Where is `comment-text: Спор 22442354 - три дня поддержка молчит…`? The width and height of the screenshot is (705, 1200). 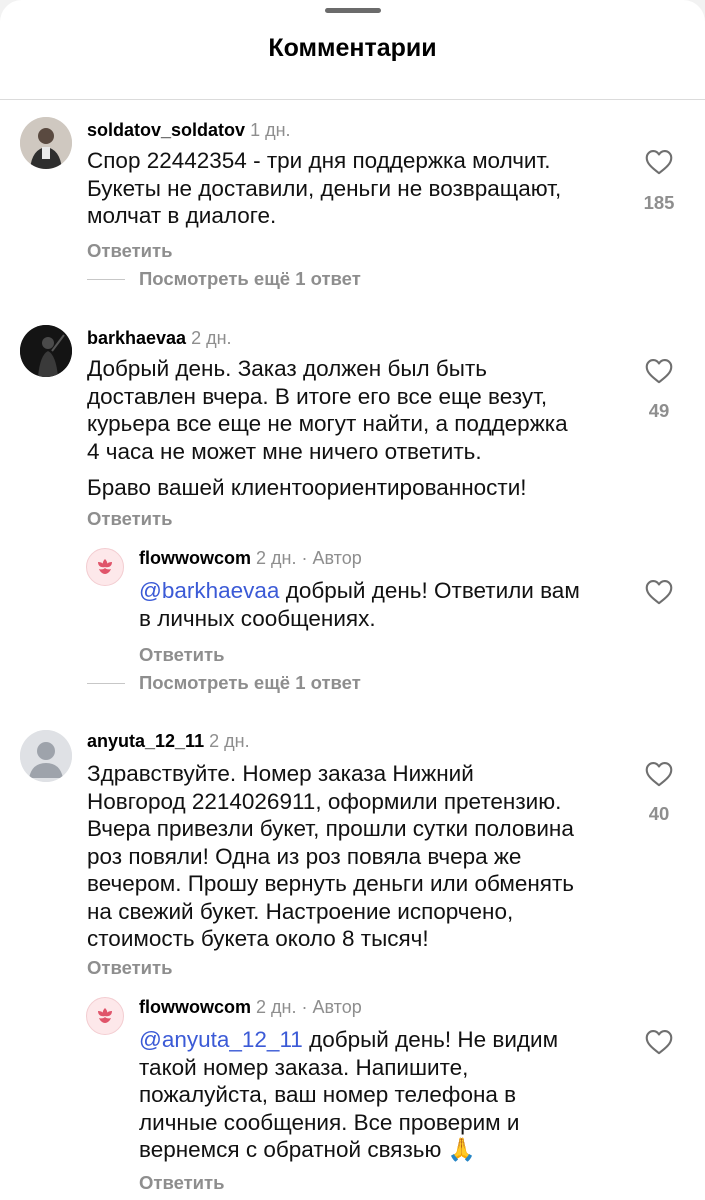 comment-text: Спор 22442354 - три дня поддержка молчит… is located at coordinates (324, 188).